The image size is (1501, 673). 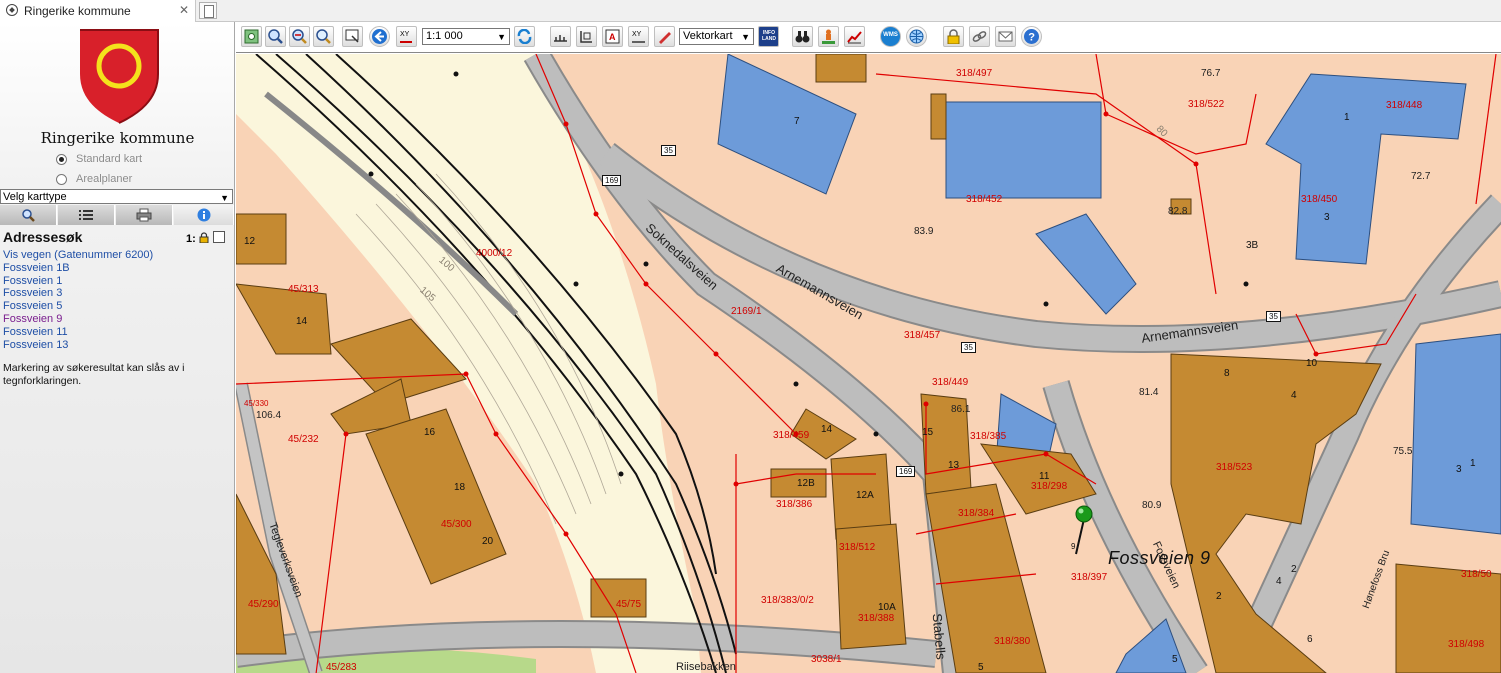 I want to click on street-view-button, so click(x=828, y=36).